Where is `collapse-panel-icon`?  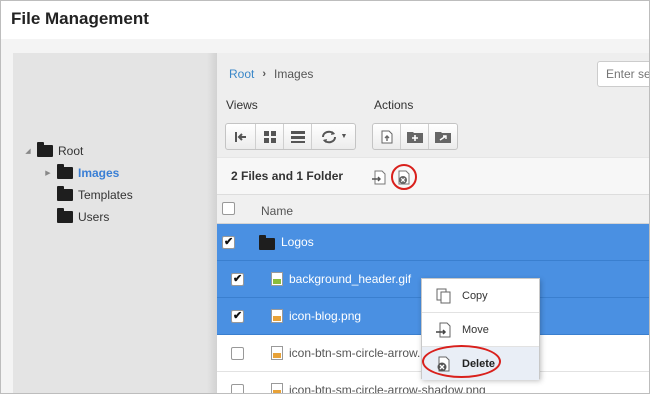 collapse-panel-icon is located at coordinates (240, 136).